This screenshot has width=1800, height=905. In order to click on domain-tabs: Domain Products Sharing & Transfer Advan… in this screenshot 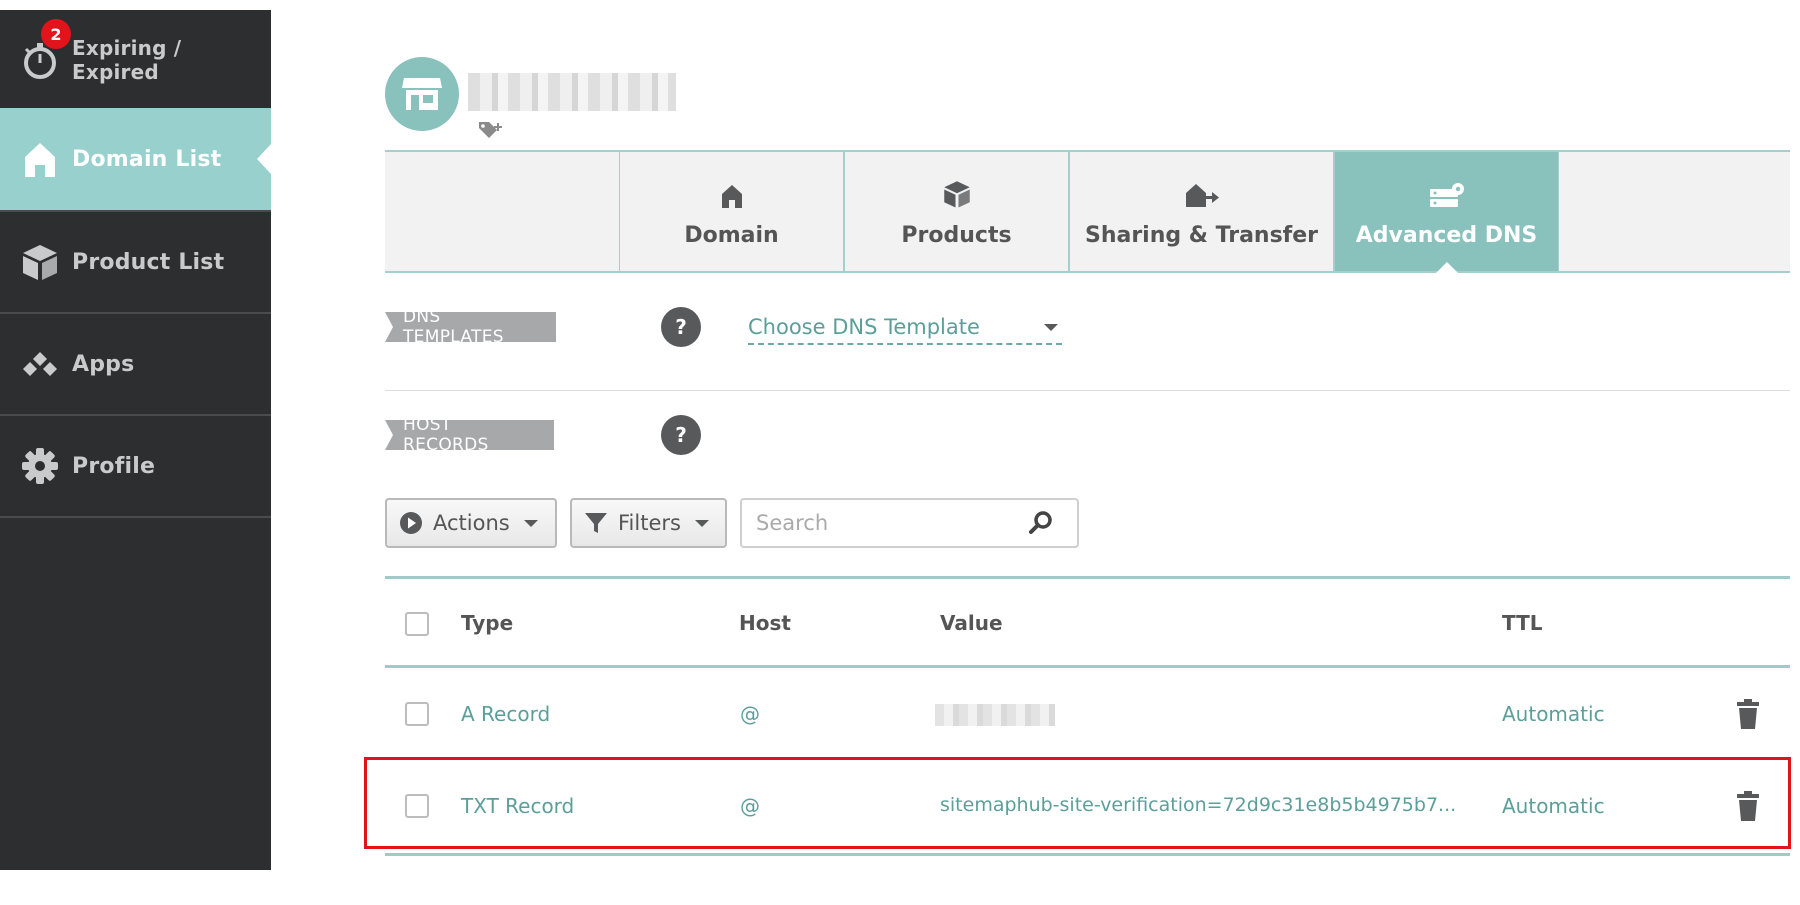, I will do `click(1087, 211)`.